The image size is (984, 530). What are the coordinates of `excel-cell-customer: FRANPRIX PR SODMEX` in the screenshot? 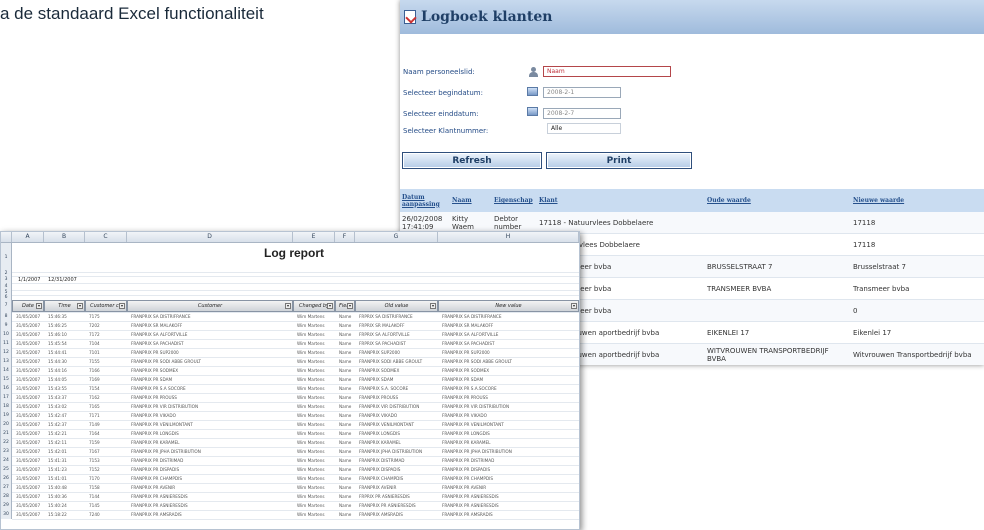 It's located at (212, 370).